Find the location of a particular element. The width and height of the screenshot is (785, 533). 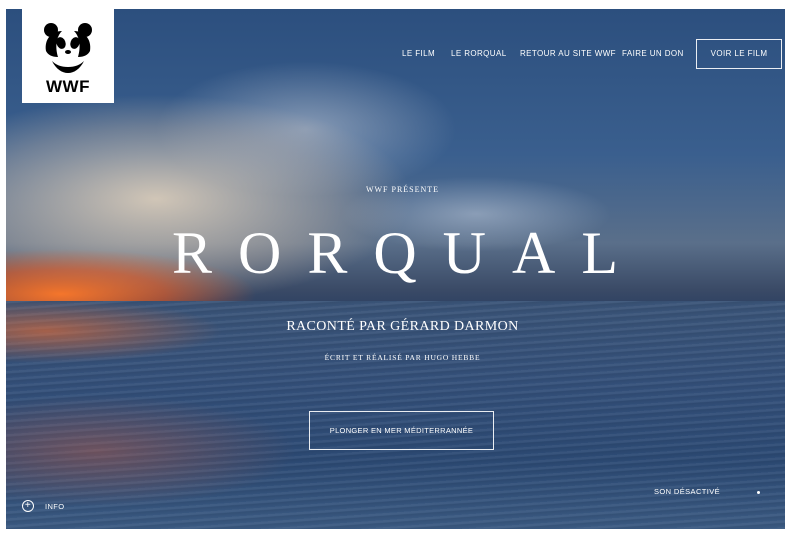

wwf-logo: WWF is located at coordinates (68, 56).